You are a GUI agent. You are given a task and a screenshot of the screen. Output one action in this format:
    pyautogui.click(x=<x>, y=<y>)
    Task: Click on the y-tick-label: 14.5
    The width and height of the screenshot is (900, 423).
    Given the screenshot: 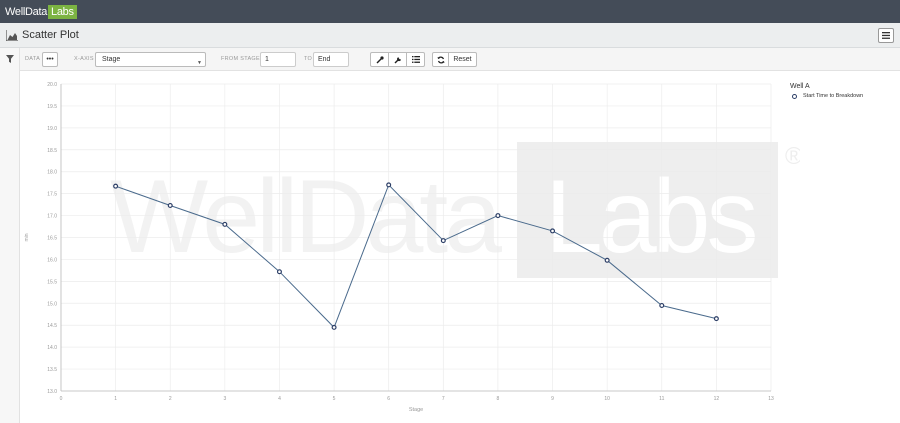 What is the action you would take?
    pyautogui.click(x=52, y=326)
    